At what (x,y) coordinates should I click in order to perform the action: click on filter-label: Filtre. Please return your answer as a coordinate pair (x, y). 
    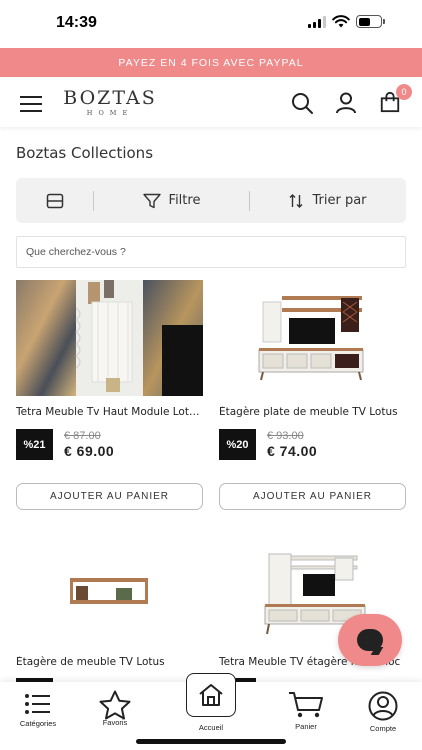
    Looking at the image, I should click on (184, 200).